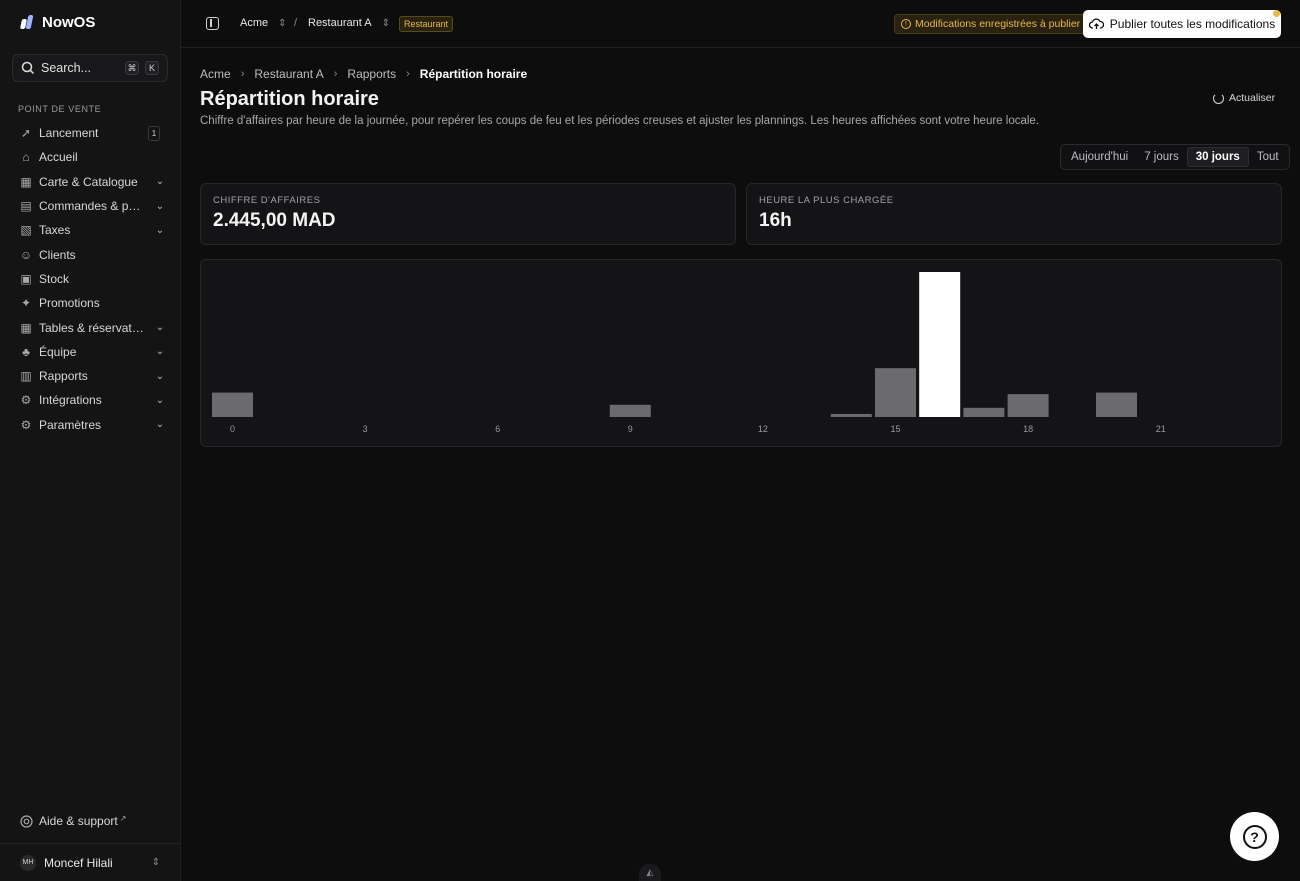 The image size is (1300, 881). I want to click on sidebar-item-tables-reservations: ▦ Tables & réservations ⌄, so click(90, 327).